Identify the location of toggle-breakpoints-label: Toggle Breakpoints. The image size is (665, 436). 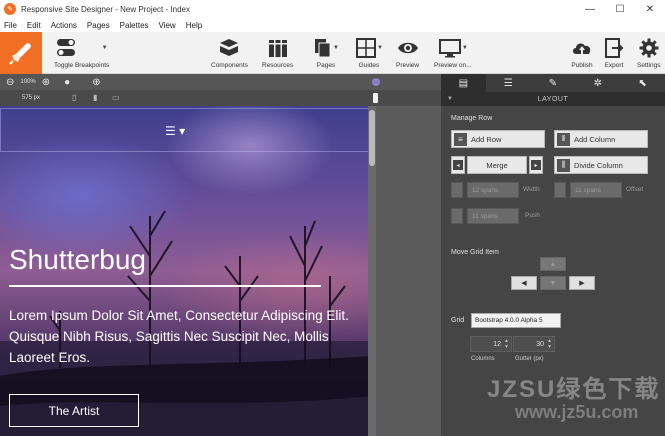
(82, 65).